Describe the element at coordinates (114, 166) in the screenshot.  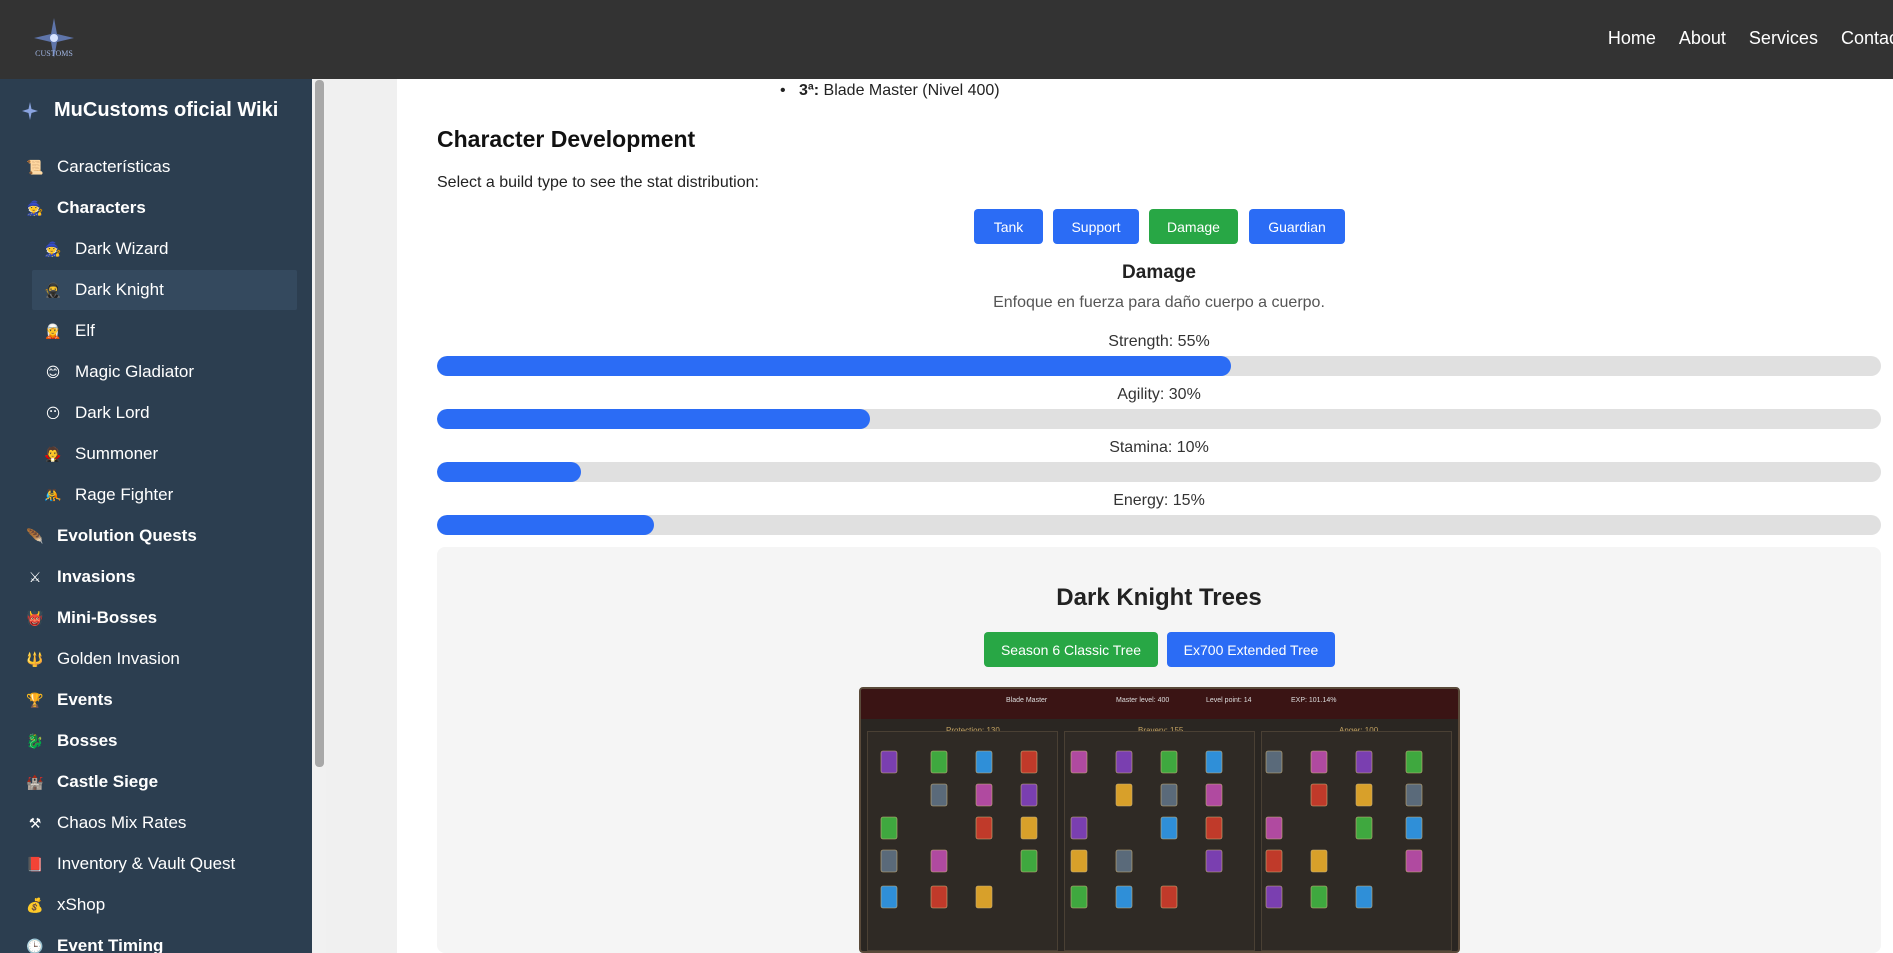
I see `sidebar-item-label: Características` at that location.